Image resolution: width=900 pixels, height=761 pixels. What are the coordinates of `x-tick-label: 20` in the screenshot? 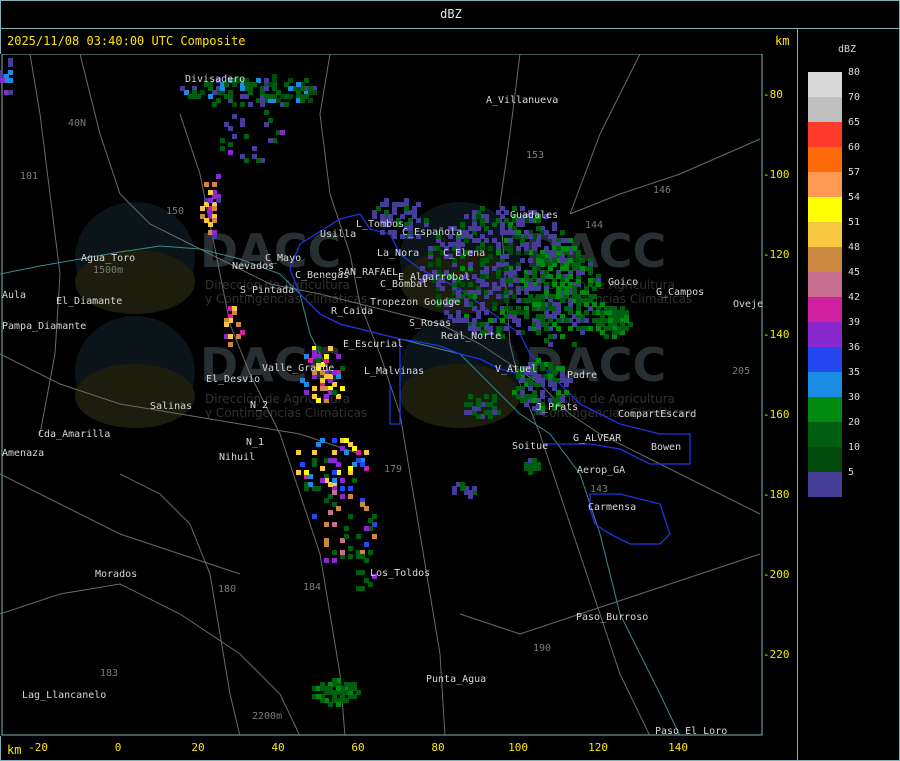 It's located at (198, 747).